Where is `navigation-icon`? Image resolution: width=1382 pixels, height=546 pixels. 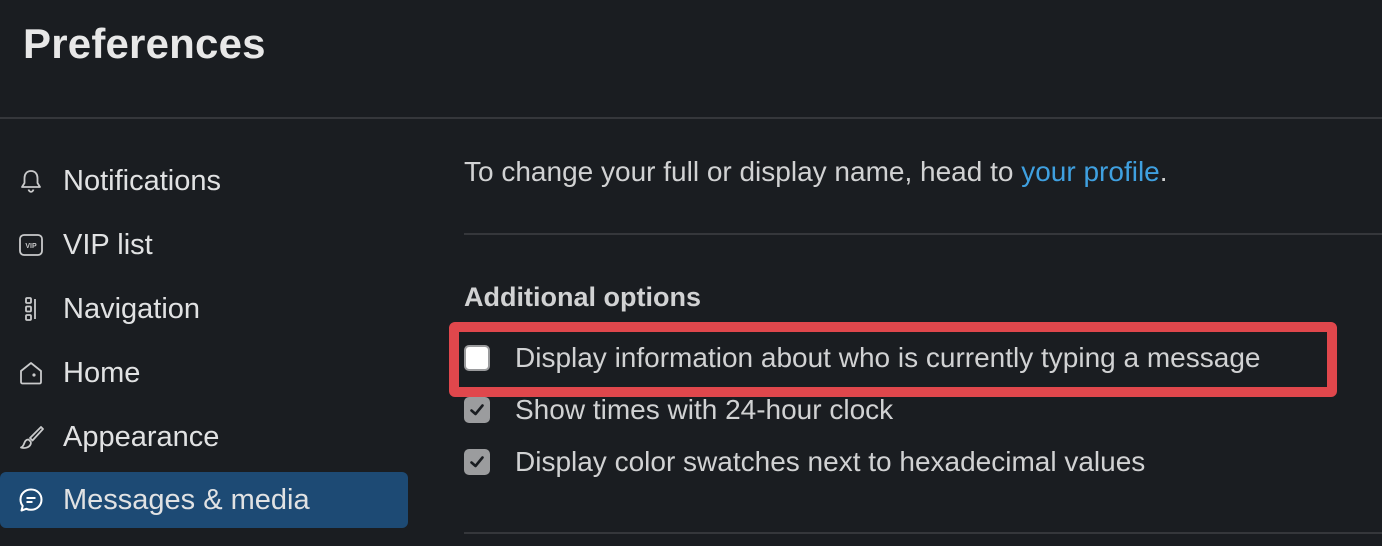
navigation-icon is located at coordinates (31, 309).